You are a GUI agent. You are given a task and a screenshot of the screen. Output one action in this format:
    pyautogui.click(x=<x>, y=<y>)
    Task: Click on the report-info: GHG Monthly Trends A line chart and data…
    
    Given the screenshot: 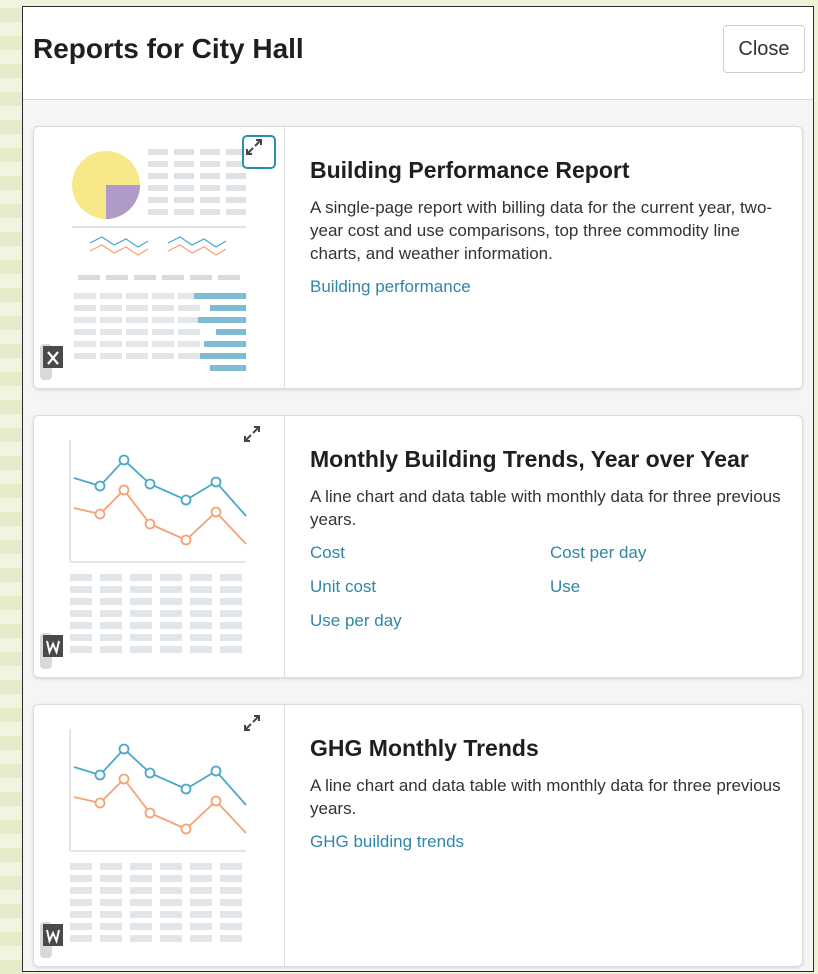 What is the action you would take?
    pyautogui.click(x=549, y=793)
    